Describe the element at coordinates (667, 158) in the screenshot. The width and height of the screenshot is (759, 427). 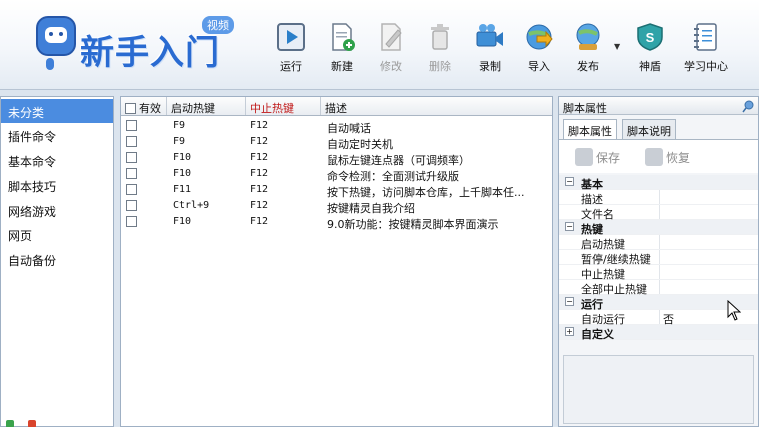
I see `restore-button: 恢复` at that location.